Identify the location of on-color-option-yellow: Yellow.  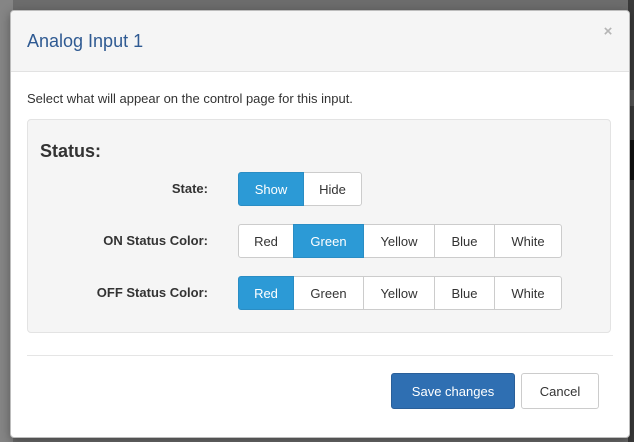
(399, 241).